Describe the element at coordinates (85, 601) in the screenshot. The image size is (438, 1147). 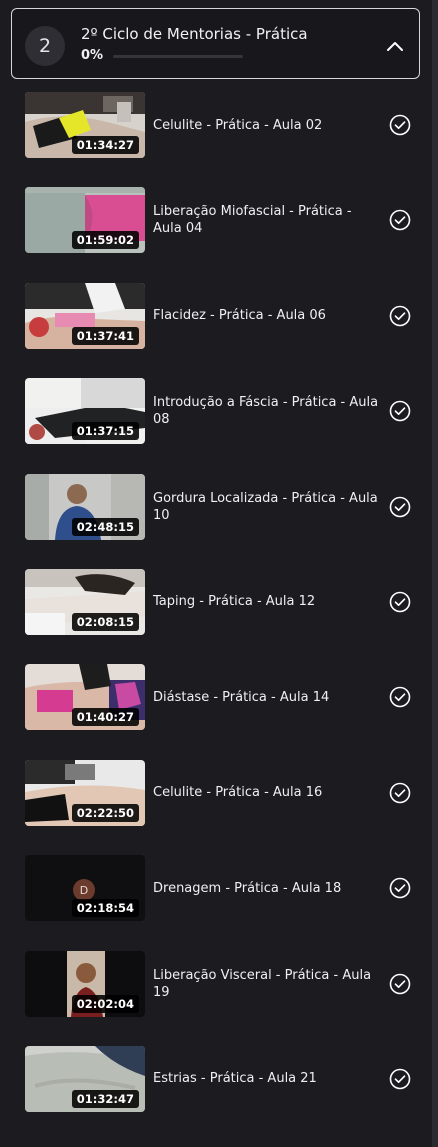
I see `lesson-thumbnail: 02:08:15` at that location.